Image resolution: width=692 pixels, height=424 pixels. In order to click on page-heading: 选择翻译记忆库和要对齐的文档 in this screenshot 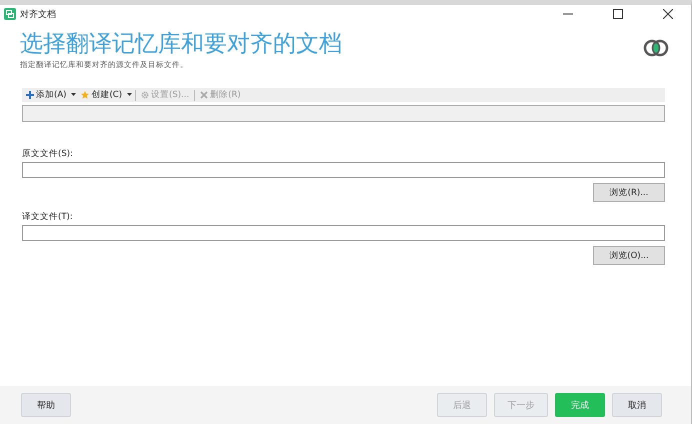, I will do `click(181, 44)`.